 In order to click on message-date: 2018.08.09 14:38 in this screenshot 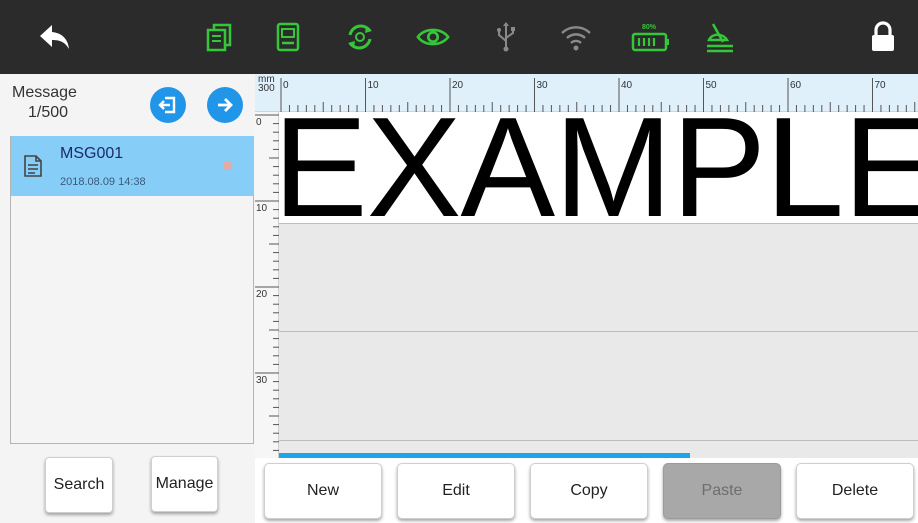, I will do `click(103, 182)`.